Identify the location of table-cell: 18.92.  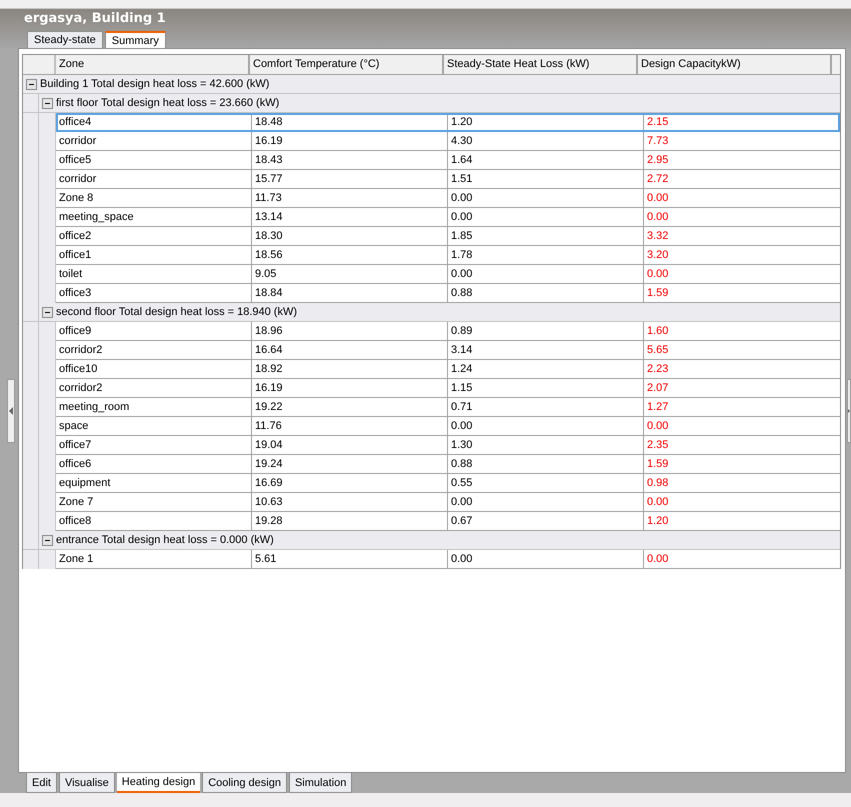
(350, 369).